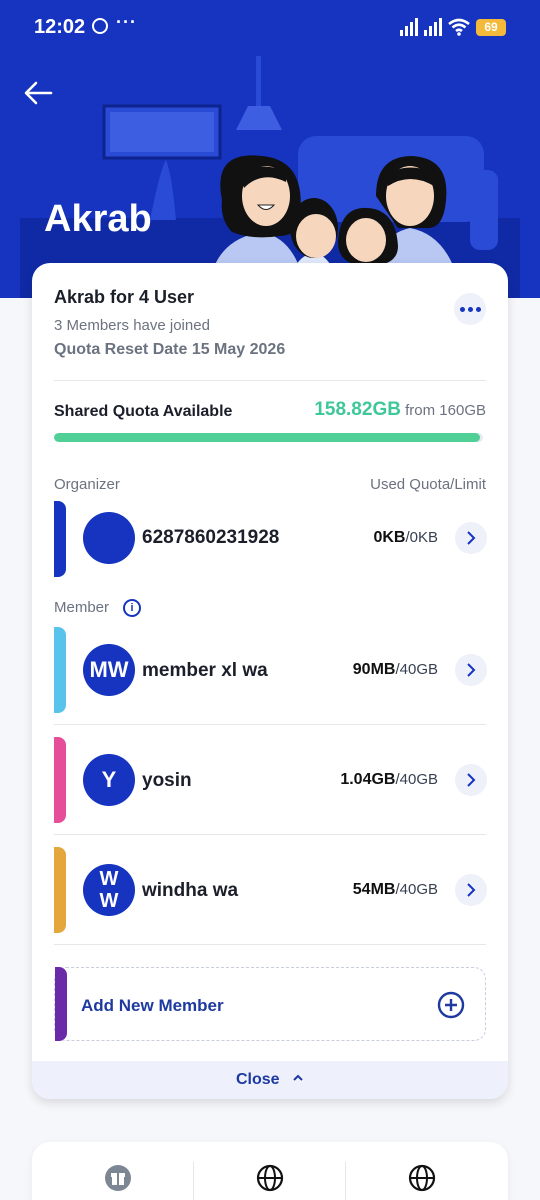  I want to click on organizer-row: 6287860231928 0KB/0KB, so click(270, 545).